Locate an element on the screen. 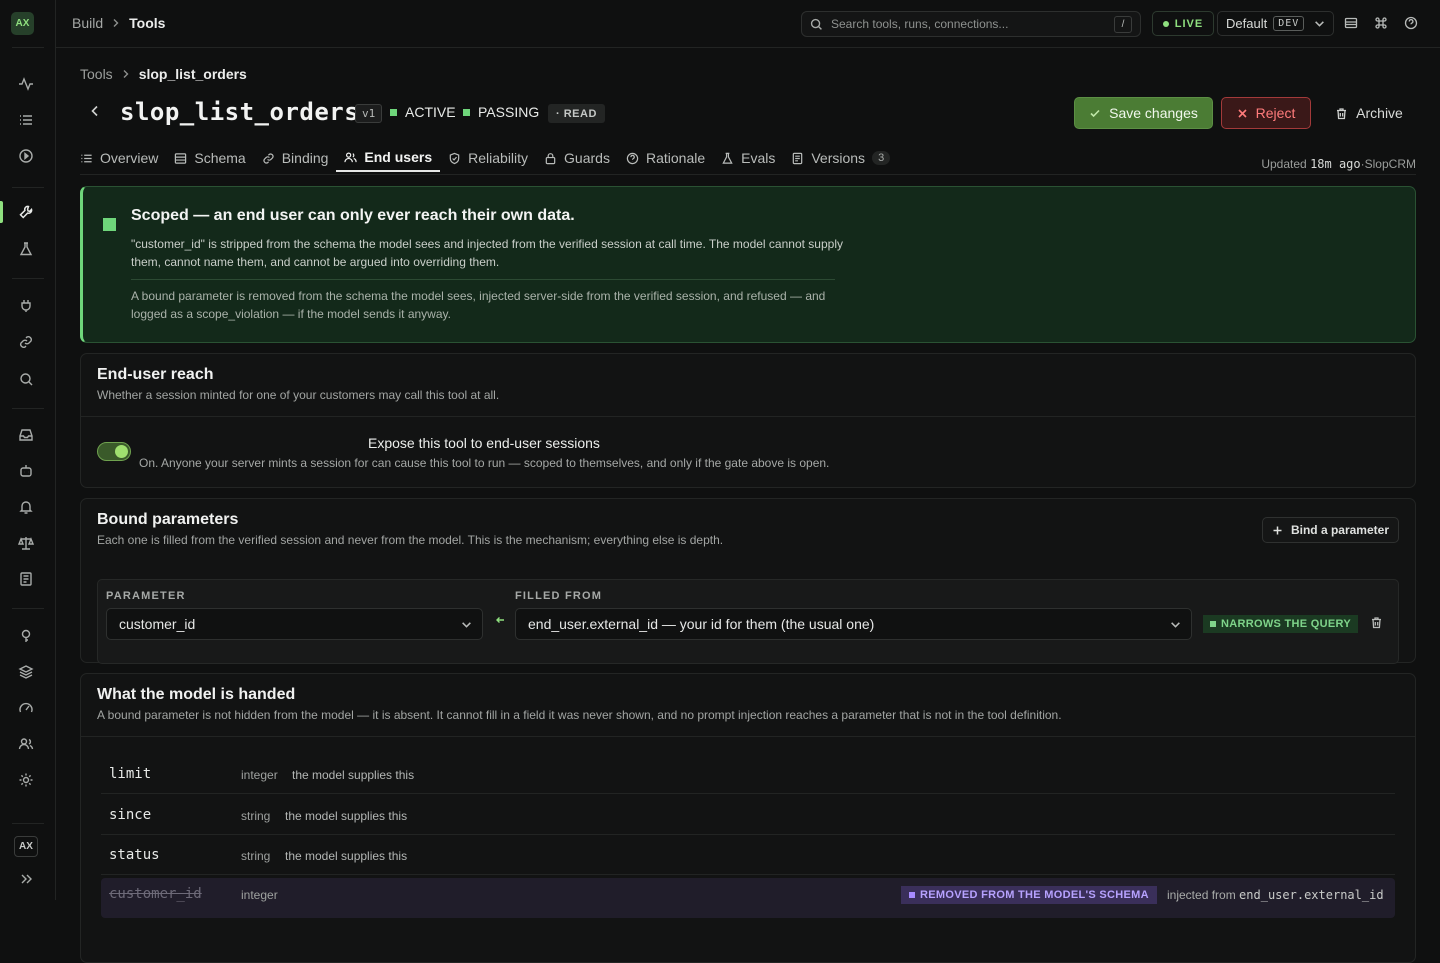 This screenshot has height=963, width=1440. inbox-icon is located at coordinates (26, 435).